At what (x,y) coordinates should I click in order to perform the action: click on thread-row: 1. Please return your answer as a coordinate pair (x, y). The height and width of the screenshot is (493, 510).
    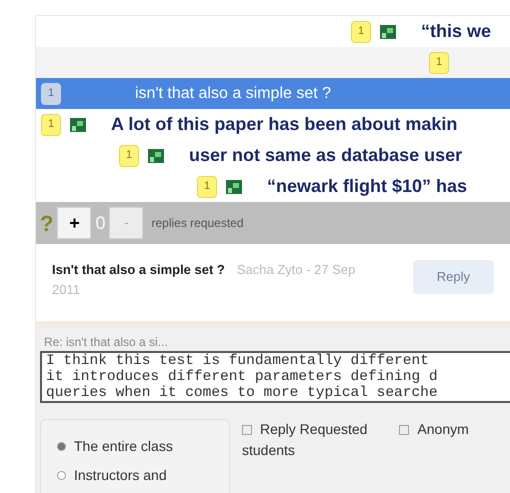
    Looking at the image, I should click on (273, 62).